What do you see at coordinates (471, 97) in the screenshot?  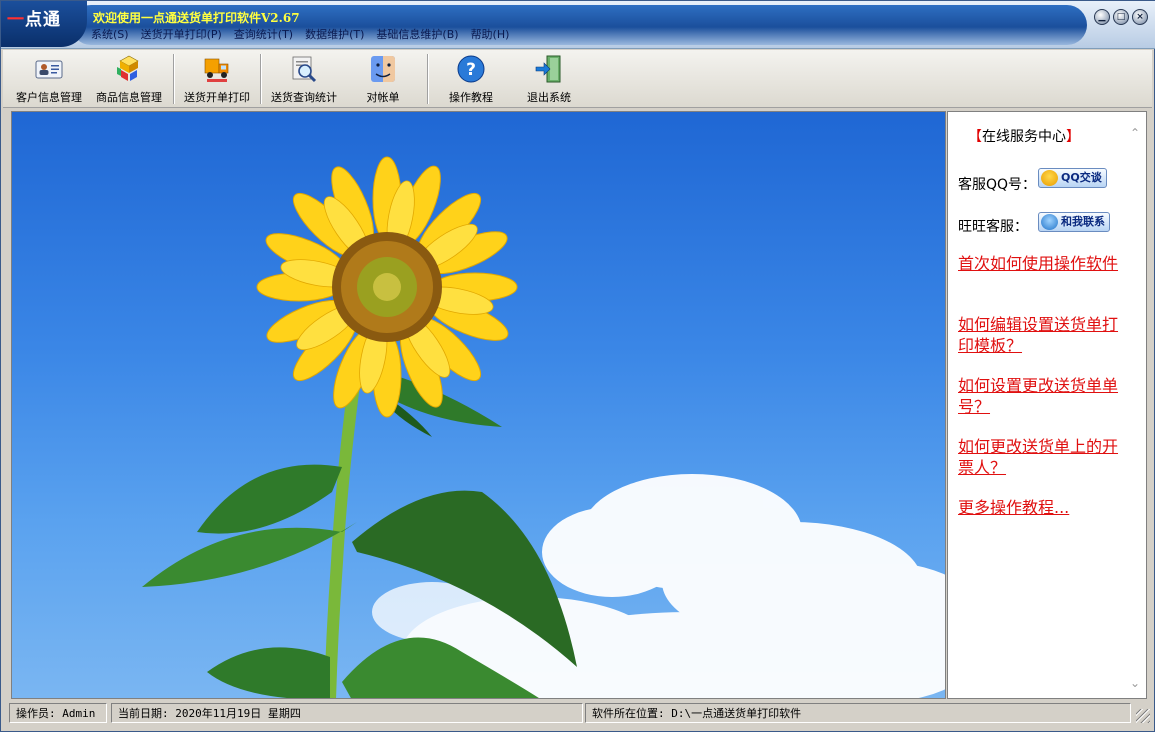 I see `tutorial-label: 操作教程` at bounding box center [471, 97].